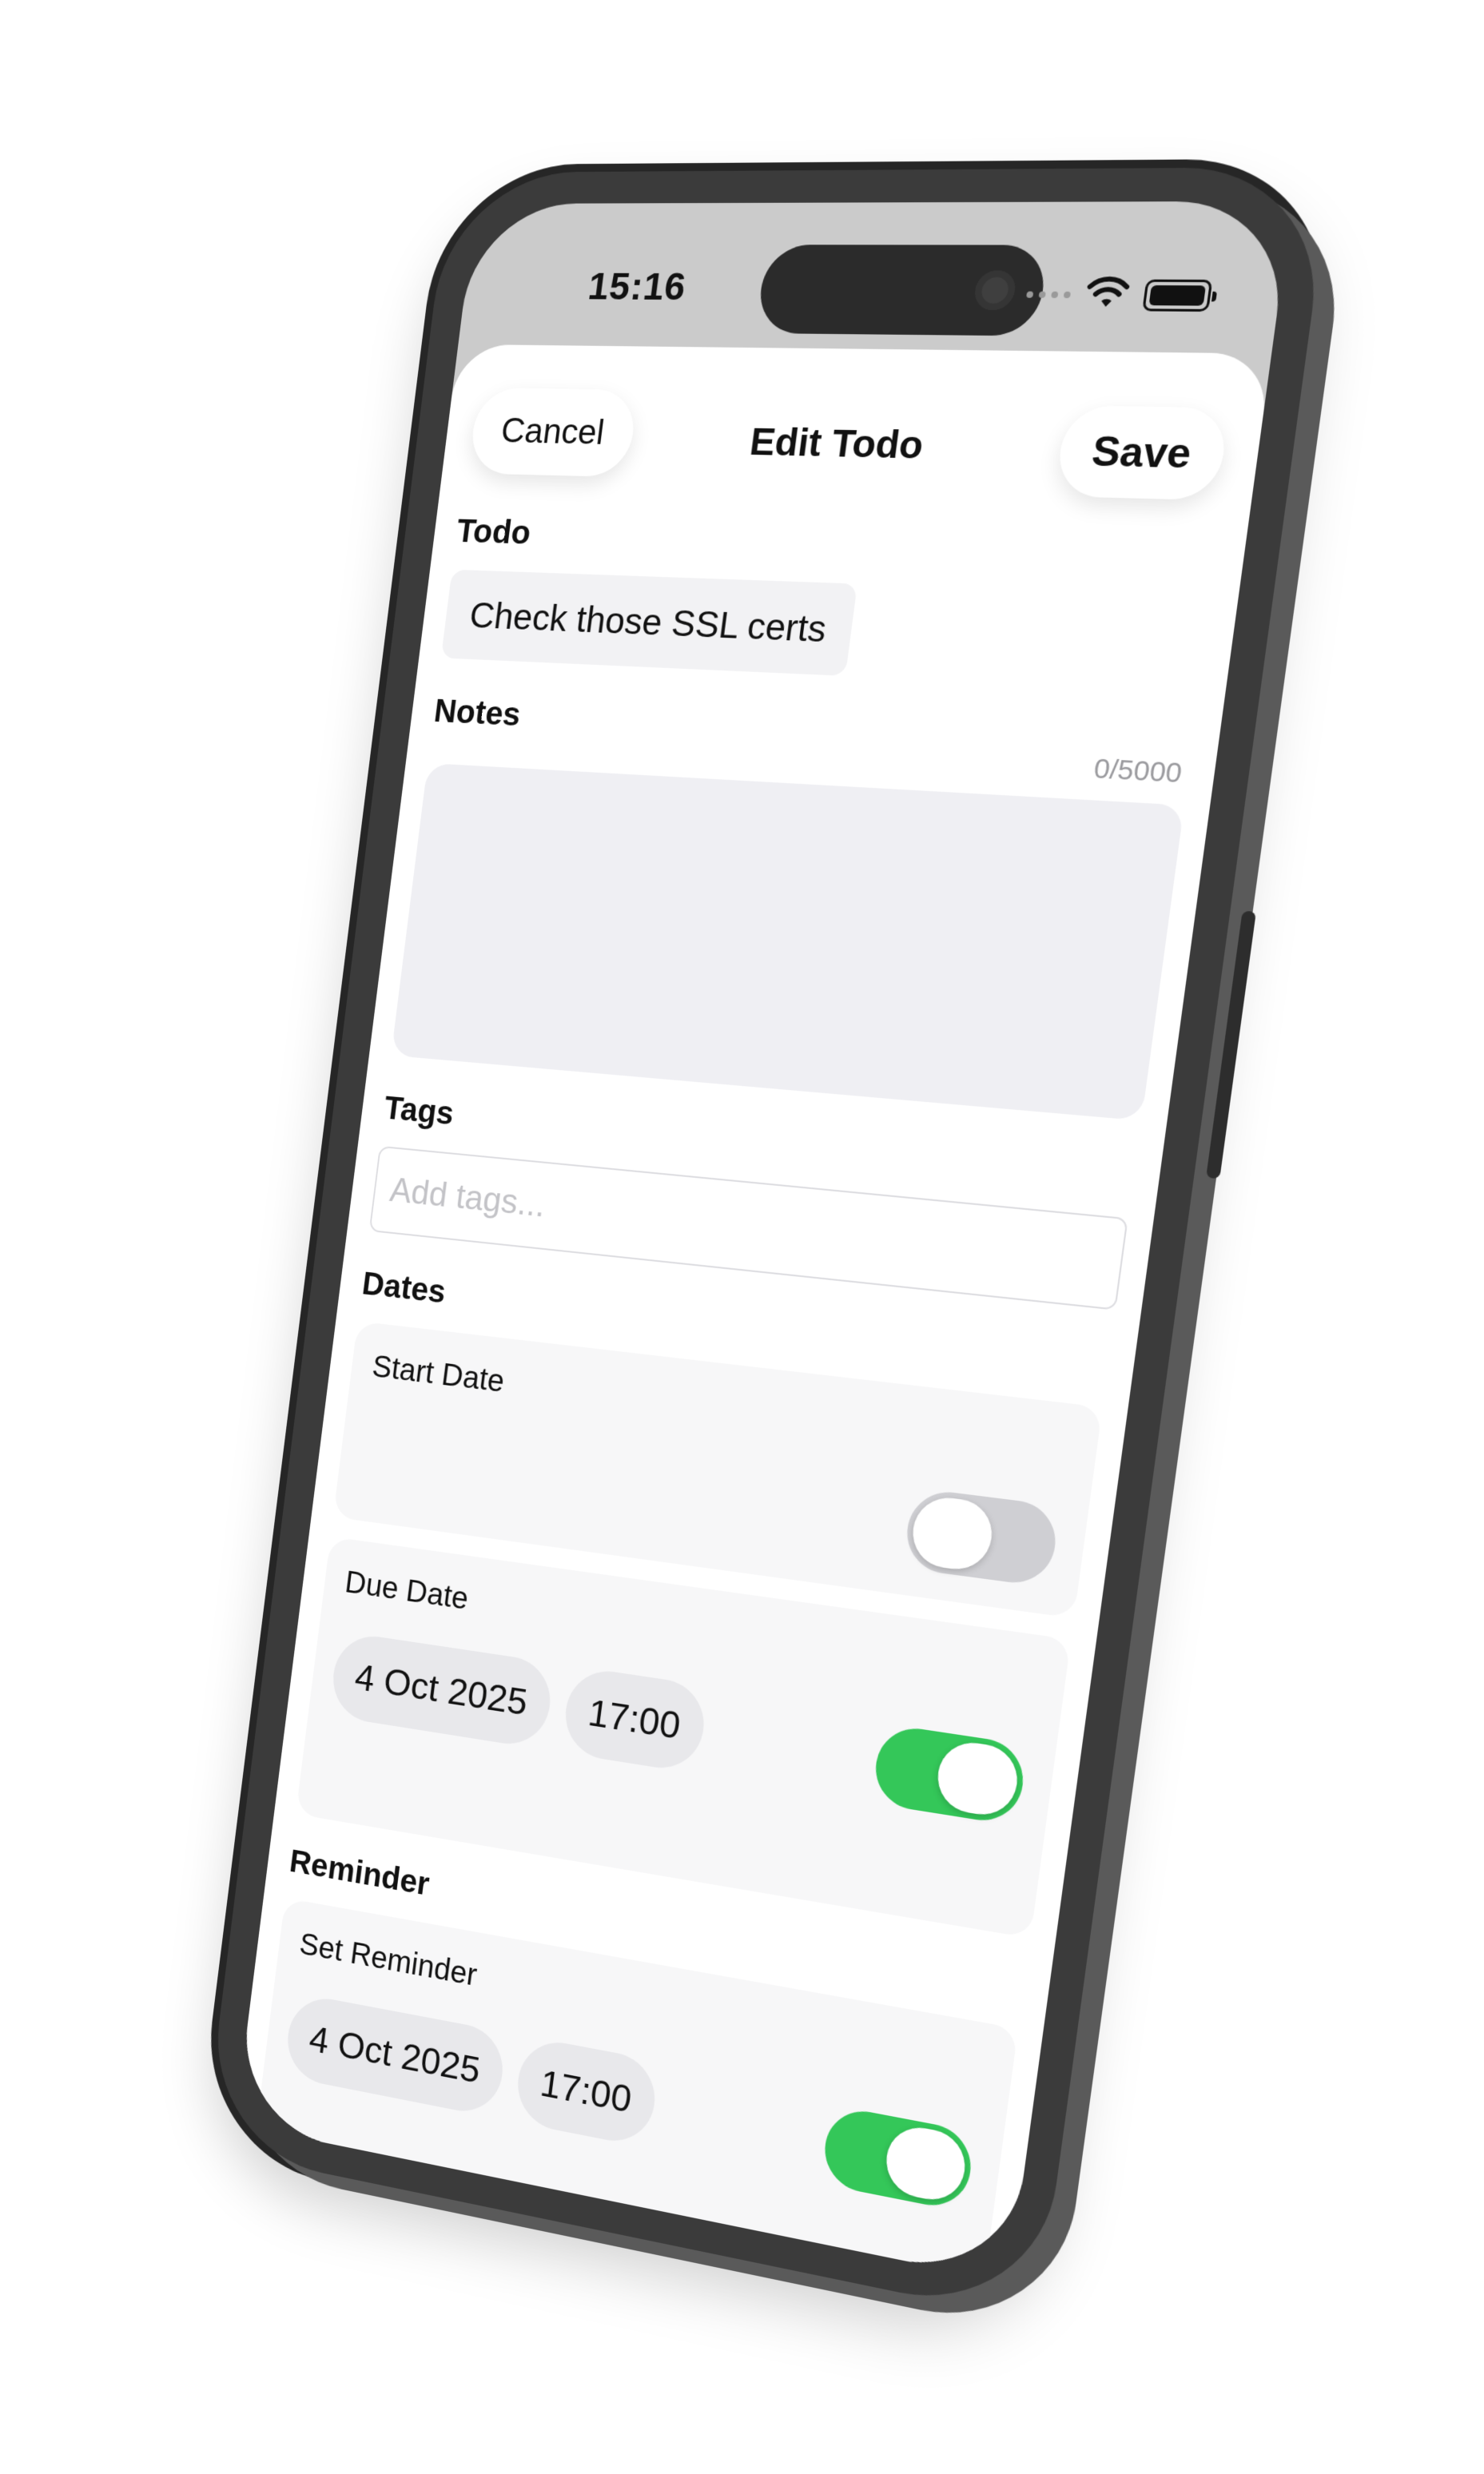 This screenshot has width=1484, height=2474. I want to click on start-date-toggle, so click(981, 1537).